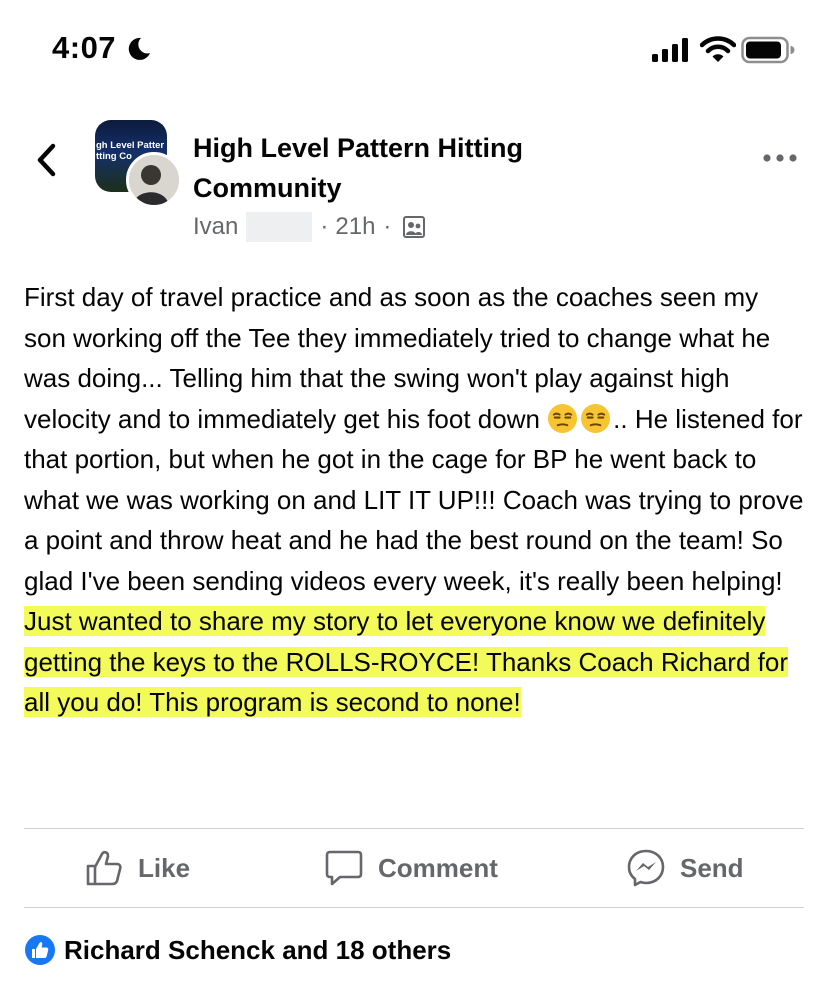 The width and height of the screenshot is (826, 990). I want to click on group-members-icon, so click(414, 227).